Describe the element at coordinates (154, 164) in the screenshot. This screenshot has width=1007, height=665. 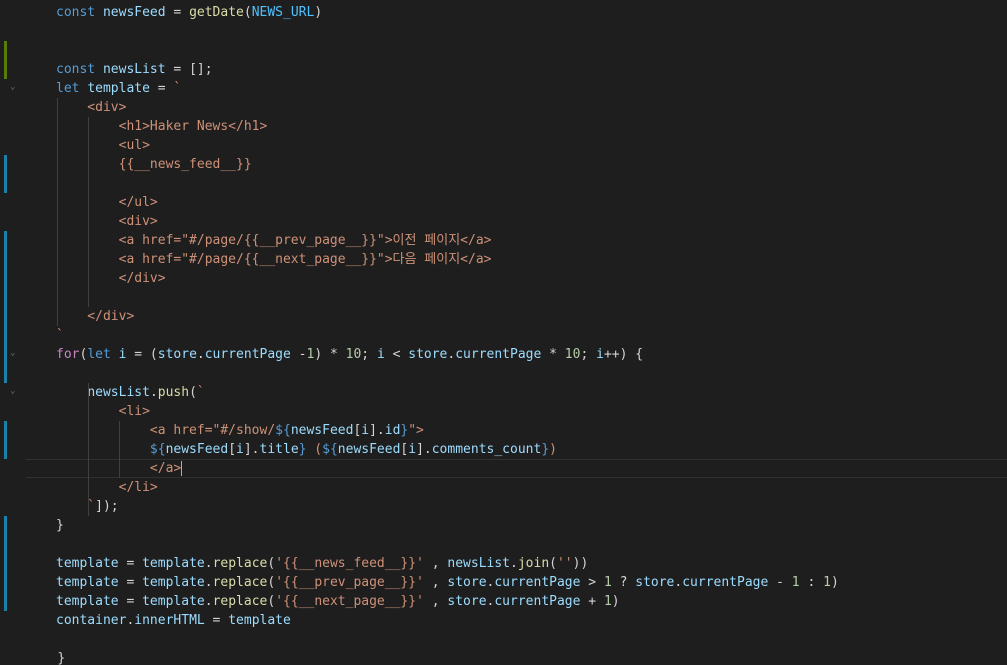
I see `code-token: {{__news_feed__}}` at that location.